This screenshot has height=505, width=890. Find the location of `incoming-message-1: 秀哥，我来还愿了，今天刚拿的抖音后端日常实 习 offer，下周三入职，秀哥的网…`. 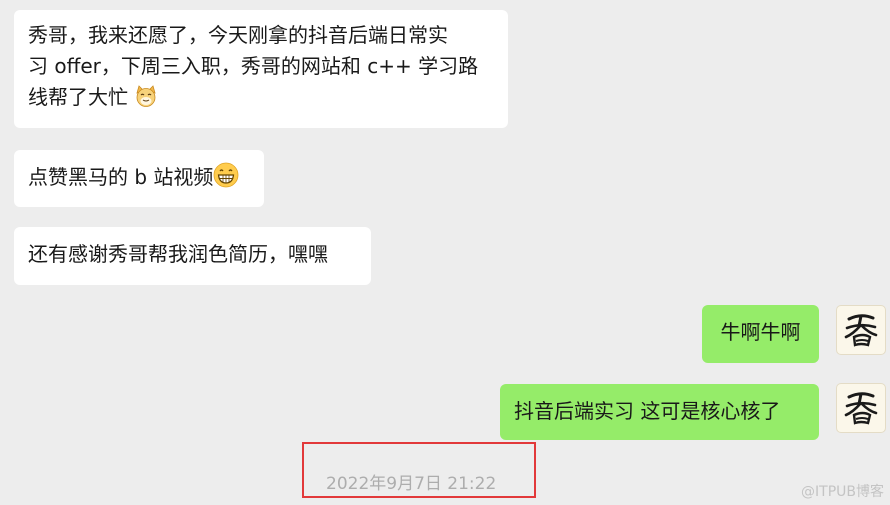

incoming-message-1: 秀哥，我来还愿了，今天刚拿的抖音后端日常实 习 offer，下周三入职，秀哥的网… is located at coordinates (261, 69).